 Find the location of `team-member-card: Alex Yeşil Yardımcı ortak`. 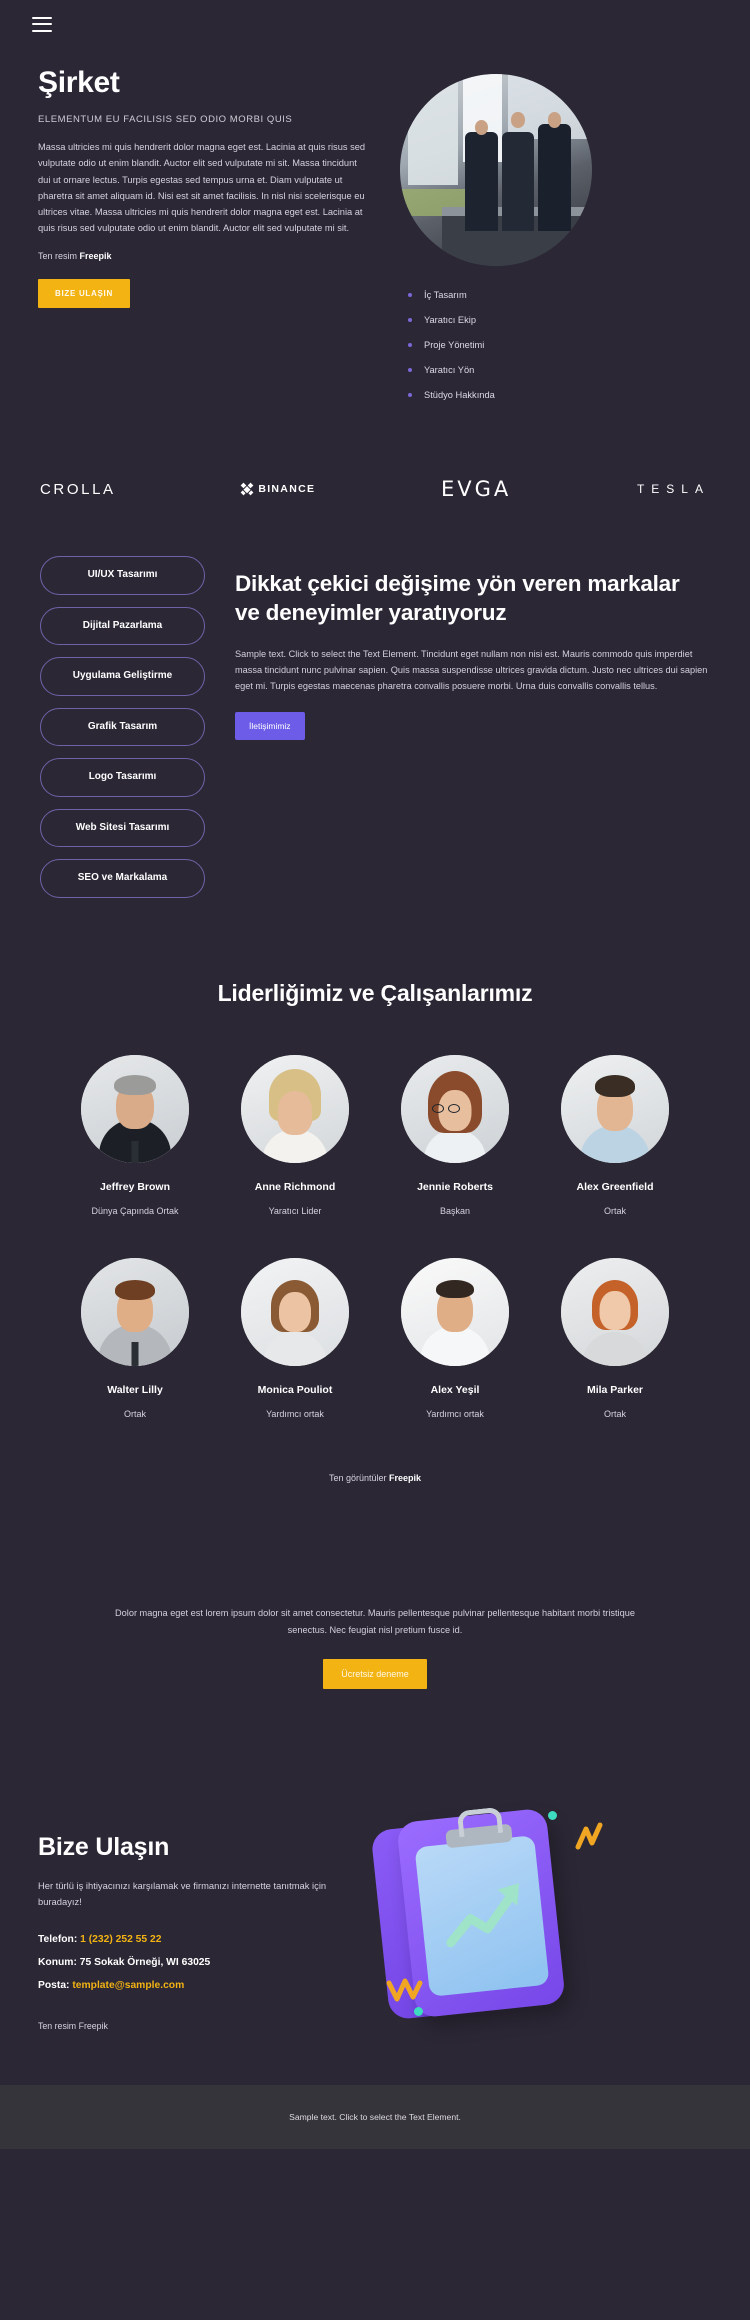

team-member-card: Alex Yeşil Yardımcı ortak is located at coordinates (455, 1338).